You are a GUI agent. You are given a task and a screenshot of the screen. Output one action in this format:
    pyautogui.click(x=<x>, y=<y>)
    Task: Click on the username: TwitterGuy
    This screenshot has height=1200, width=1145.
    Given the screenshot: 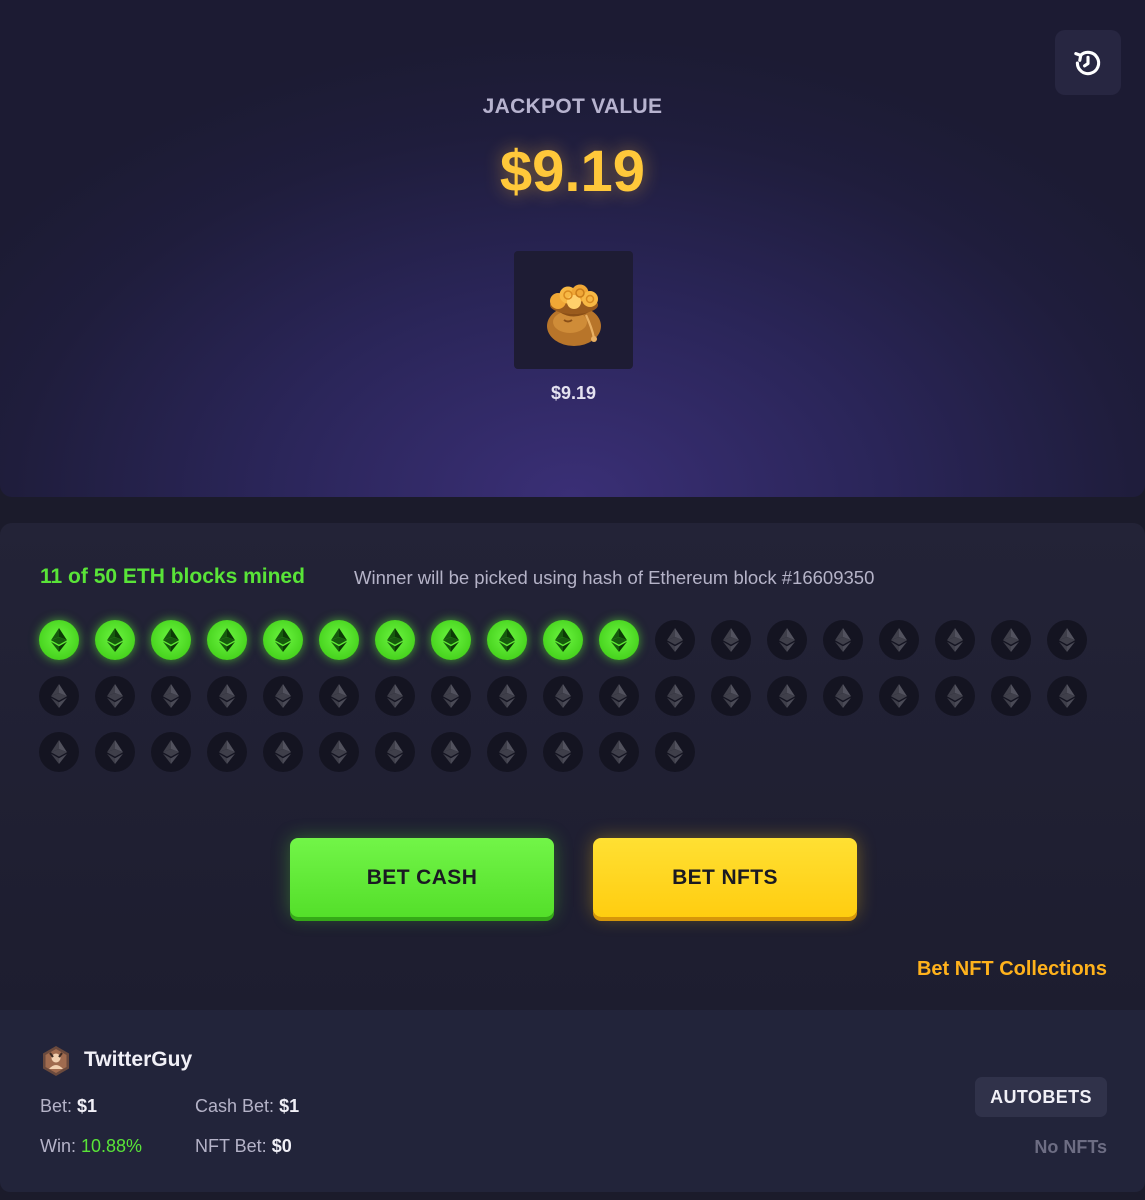 What is the action you would take?
    pyautogui.click(x=138, y=1059)
    